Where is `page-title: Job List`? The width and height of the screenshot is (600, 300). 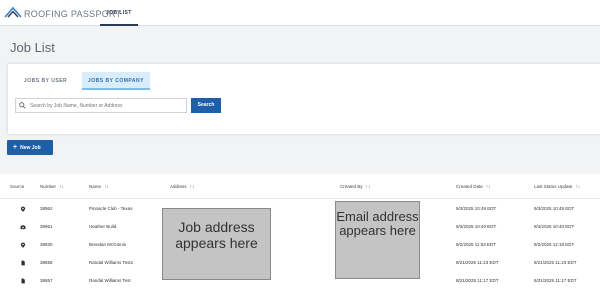 page-title: Job List is located at coordinates (32, 47).